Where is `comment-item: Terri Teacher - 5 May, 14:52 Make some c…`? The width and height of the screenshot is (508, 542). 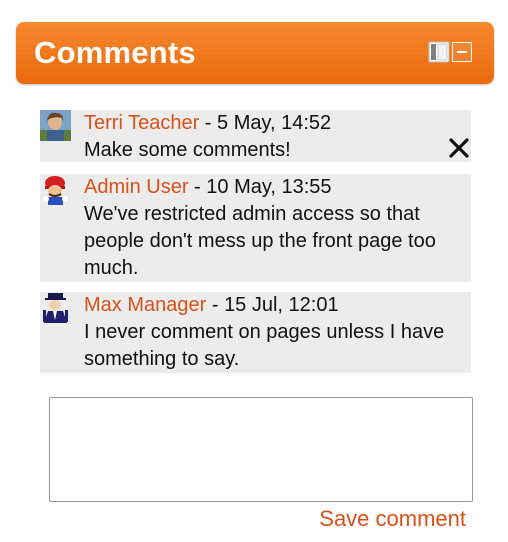
comment-item: Terri Teacher - 5 May, 14:52 Make some c… is located at coordinates (255, 136).